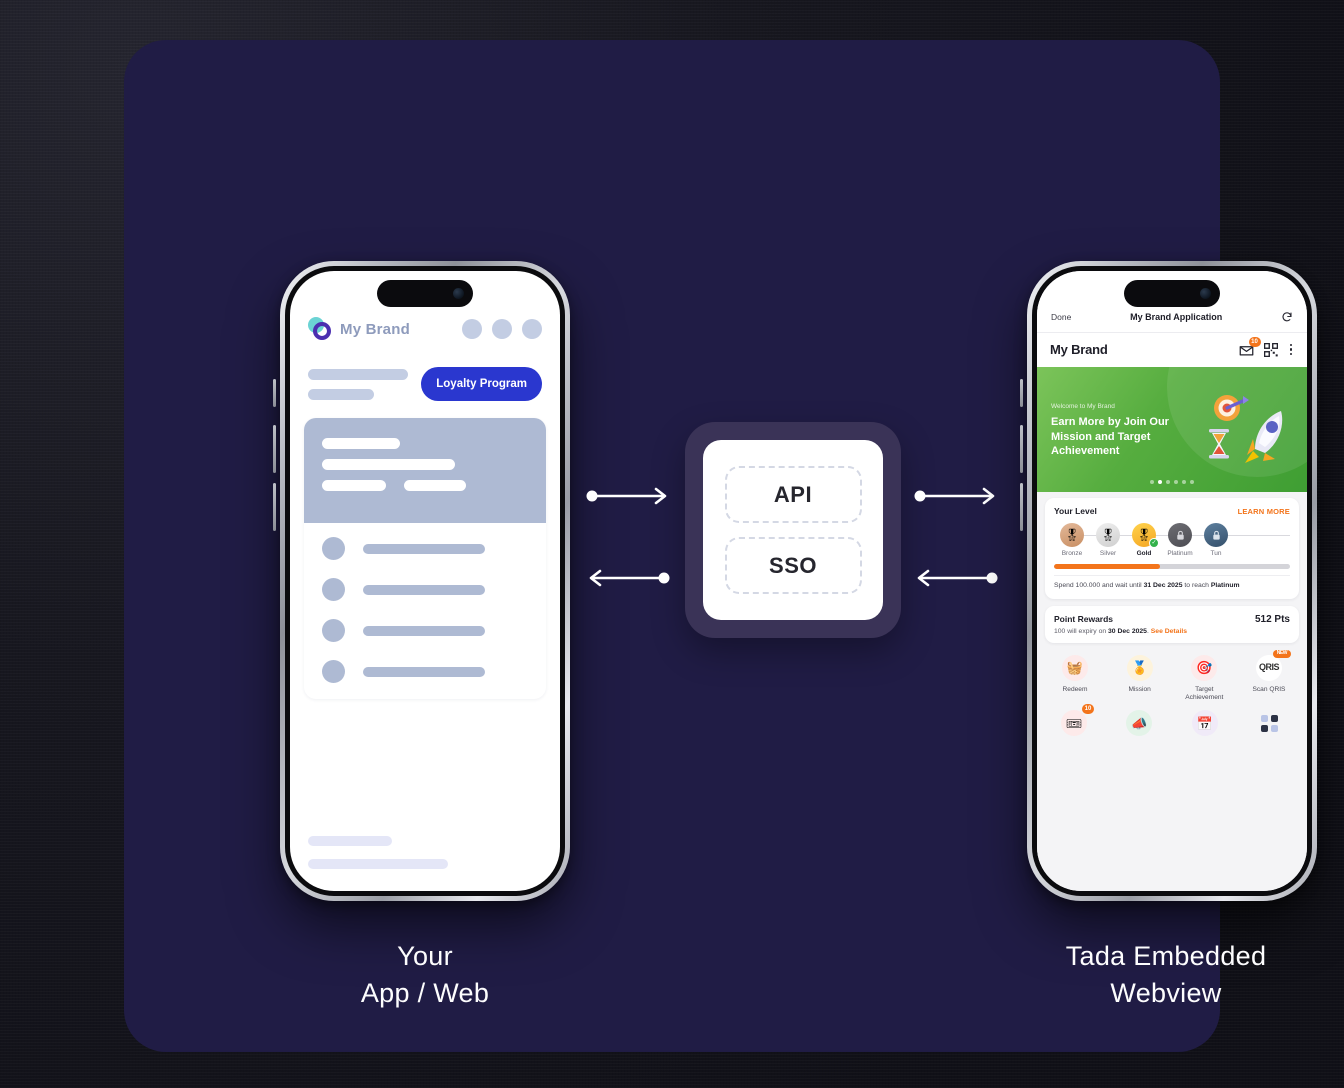  What do you see at coordinates (1250, 346) in the screenshot?
I see `mail-icon: 10` at bounding box center [1250, 346].